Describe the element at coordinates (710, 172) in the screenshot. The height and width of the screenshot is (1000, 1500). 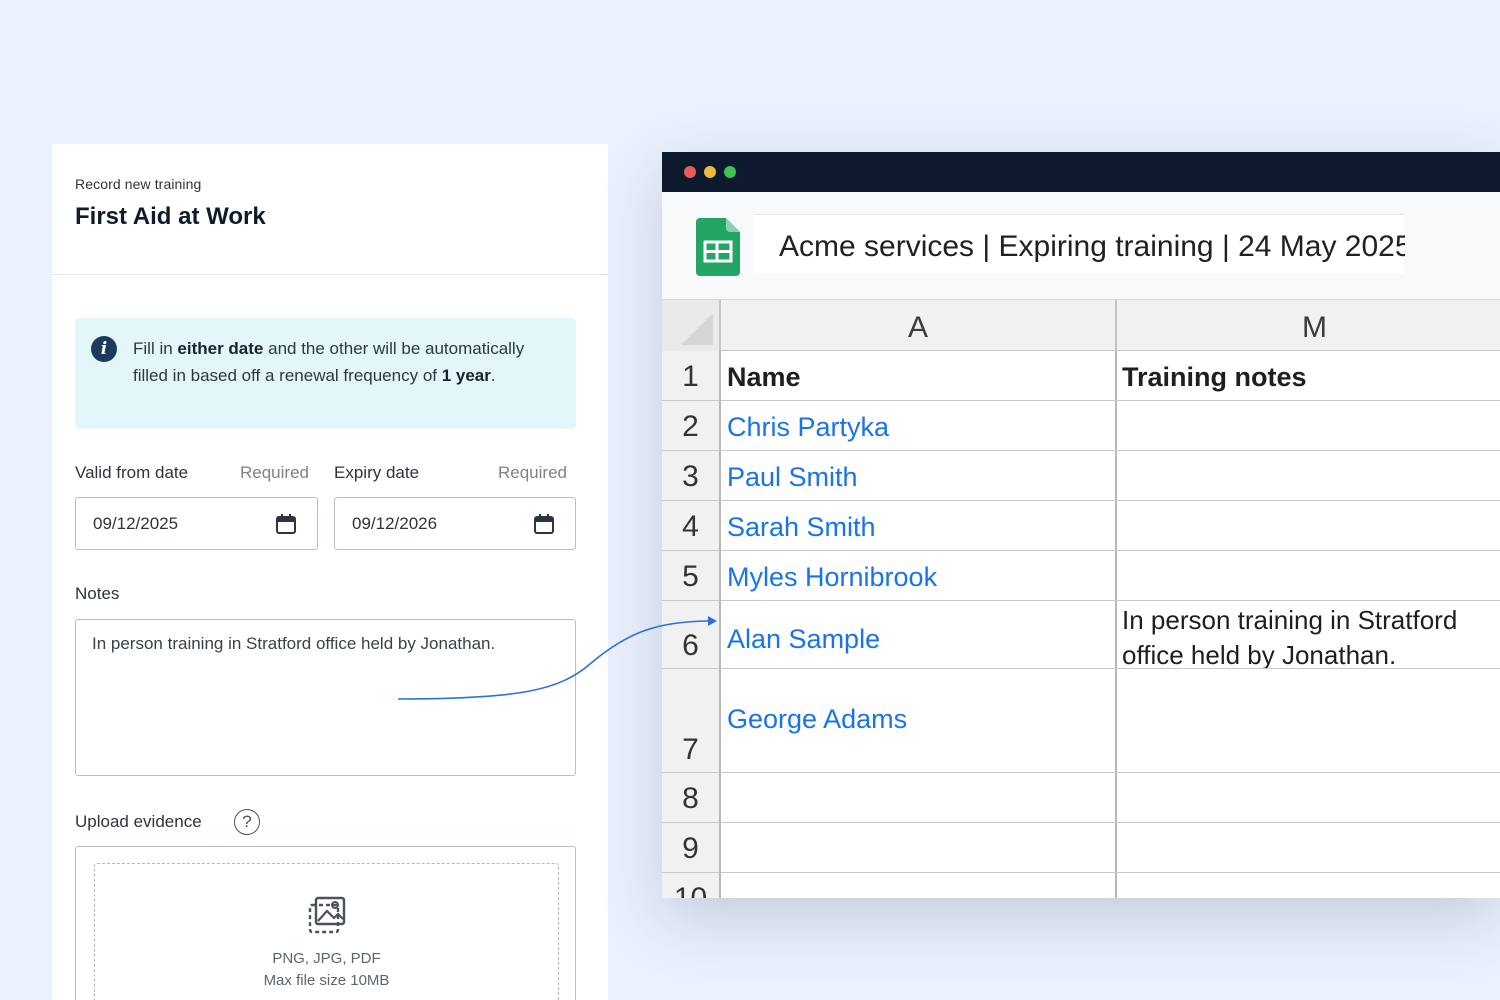
I see `minimize-window-dot` at that location.